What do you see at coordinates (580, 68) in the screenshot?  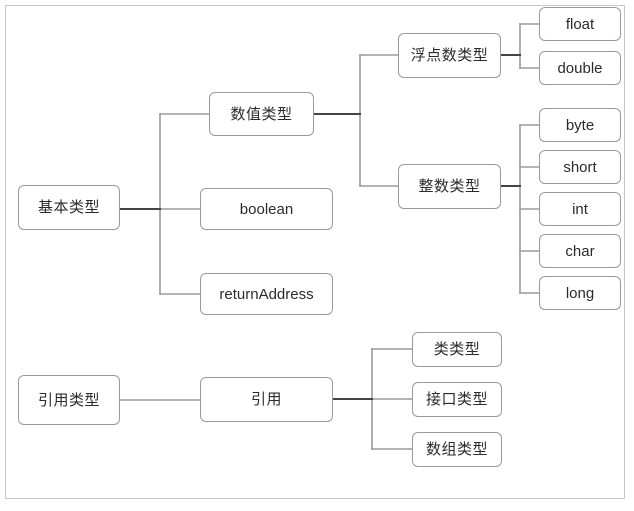 I see `node-double: double` at bounding box center [580, 68].